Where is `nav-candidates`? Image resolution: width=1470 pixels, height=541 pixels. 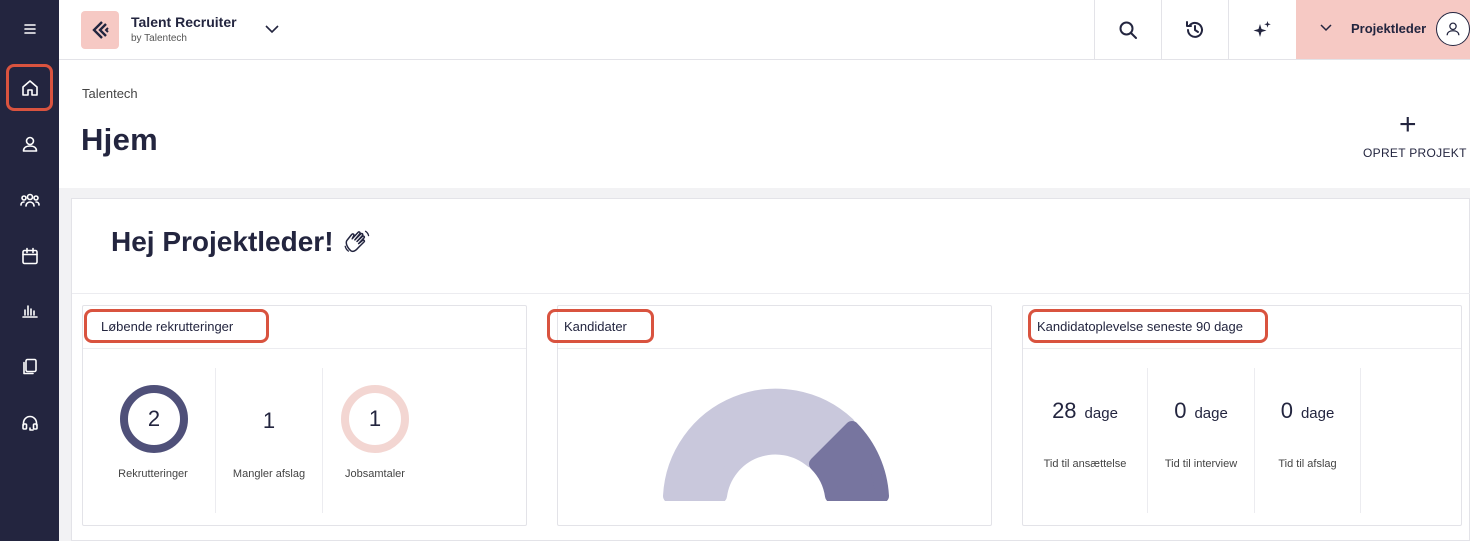 nav-candidates is located at coordinates (29, 143).